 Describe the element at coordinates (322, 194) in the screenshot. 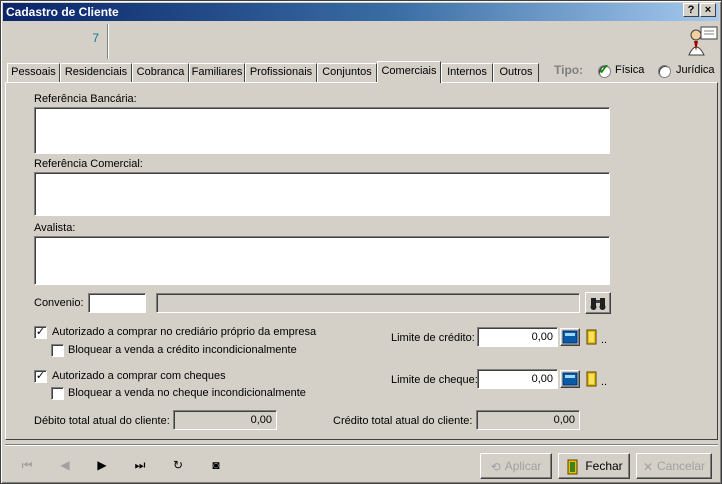

I see `ref-comercial-memo` at that location.